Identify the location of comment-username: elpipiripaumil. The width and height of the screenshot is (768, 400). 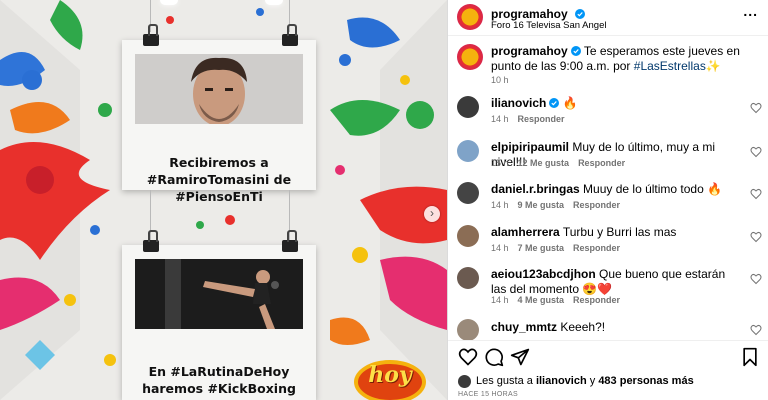
(530, 147).